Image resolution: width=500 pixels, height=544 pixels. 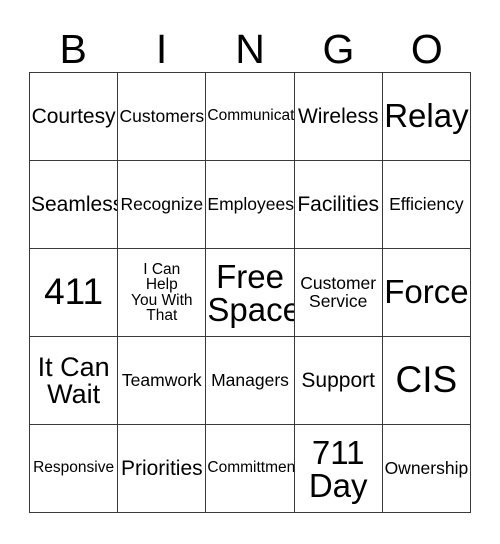 I want to click on bingo-cell-label: CIS, so click(x=426, y=380).